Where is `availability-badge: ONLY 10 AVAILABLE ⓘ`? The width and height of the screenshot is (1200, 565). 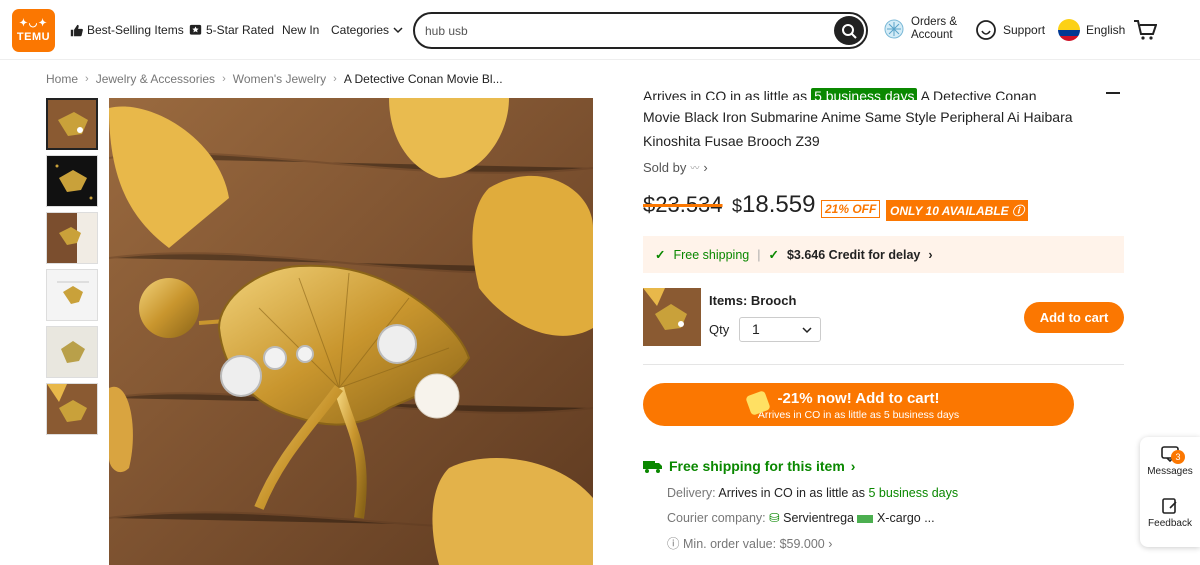
availability-badge: ONLY 10 AVAILABLE ⓘ is located at coordinates (957, 210).